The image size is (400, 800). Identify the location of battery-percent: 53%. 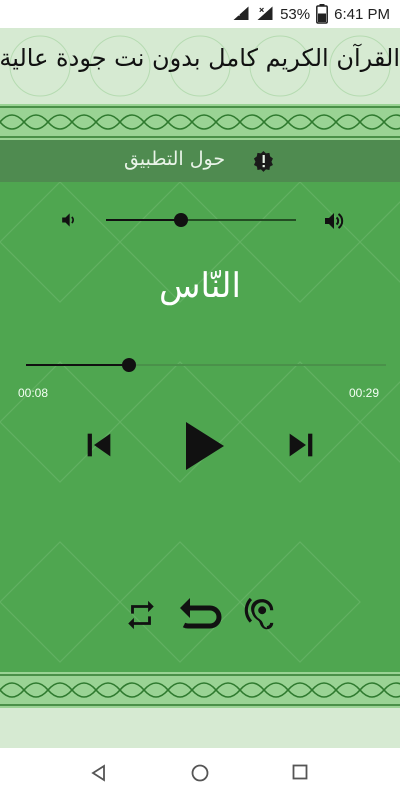
(295, 14).